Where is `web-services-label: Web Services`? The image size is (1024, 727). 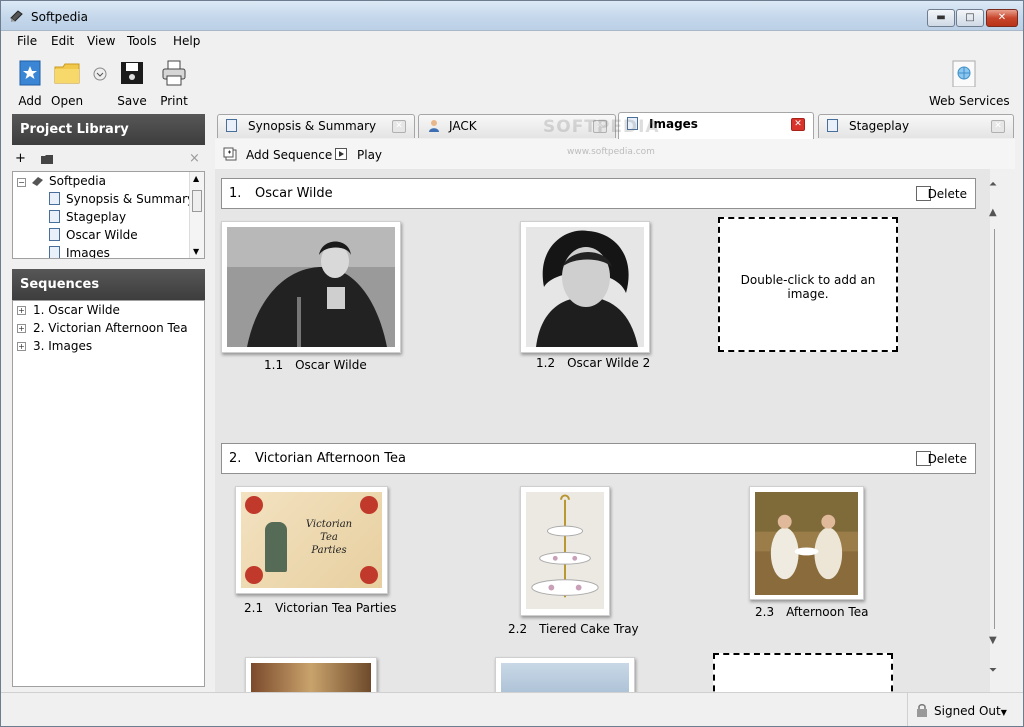 web-services-label: Web Services is located at coordinates (969, 101).